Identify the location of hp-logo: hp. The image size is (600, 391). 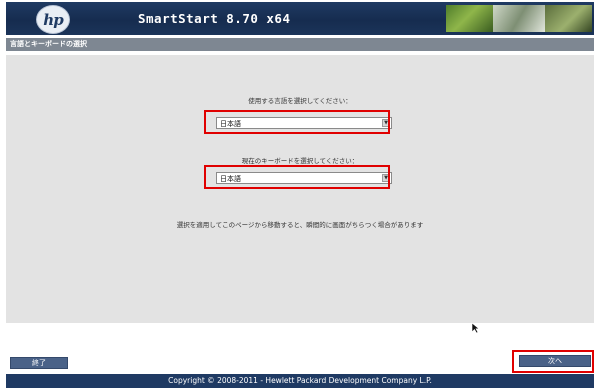
(53, 19).